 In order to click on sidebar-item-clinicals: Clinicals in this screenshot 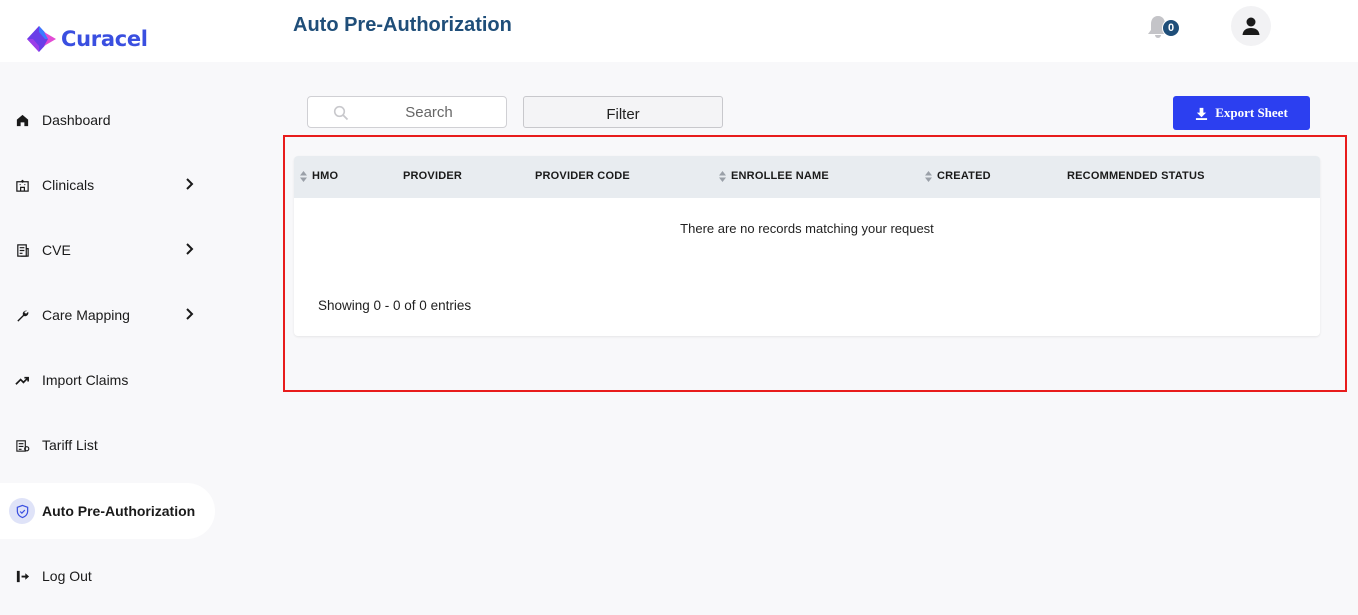, I will do `click(107, 185)`.